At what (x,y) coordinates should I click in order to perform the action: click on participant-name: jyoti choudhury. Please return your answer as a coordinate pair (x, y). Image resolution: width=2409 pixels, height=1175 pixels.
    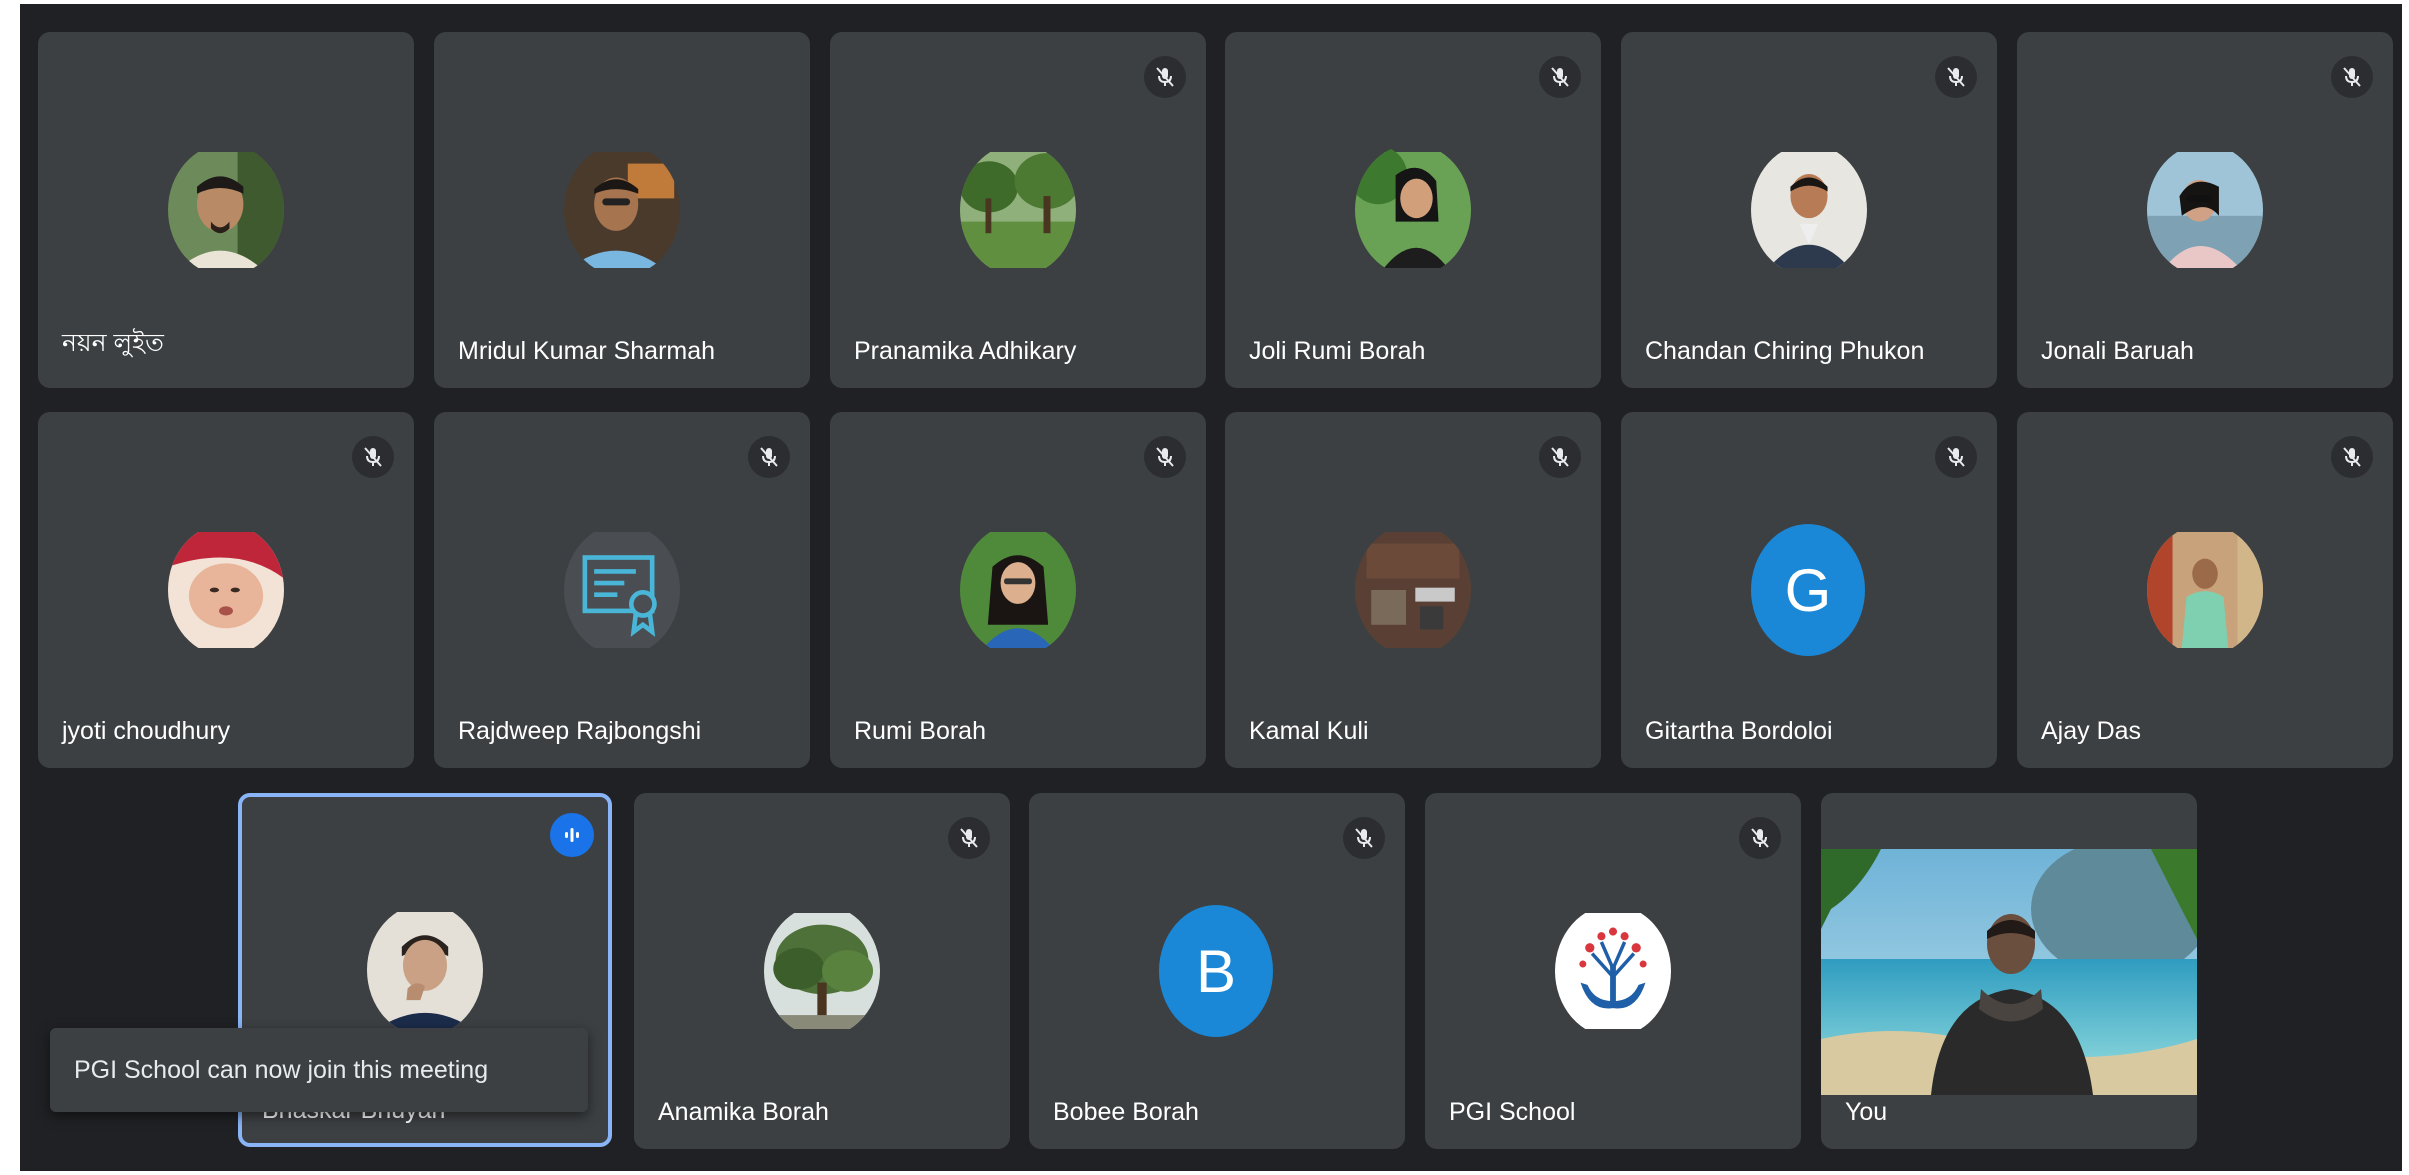
    Looking at the image, I should click on (146, 731).